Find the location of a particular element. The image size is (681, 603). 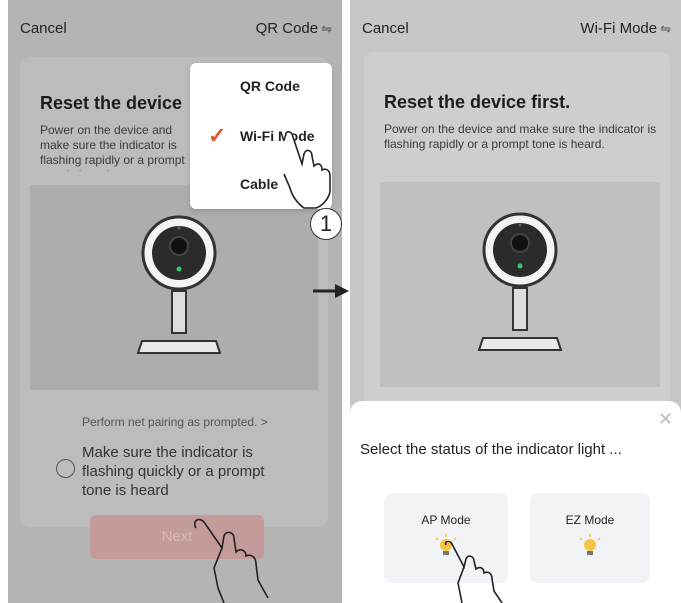

step-badge: 1 is located at coordinates (326, 224).